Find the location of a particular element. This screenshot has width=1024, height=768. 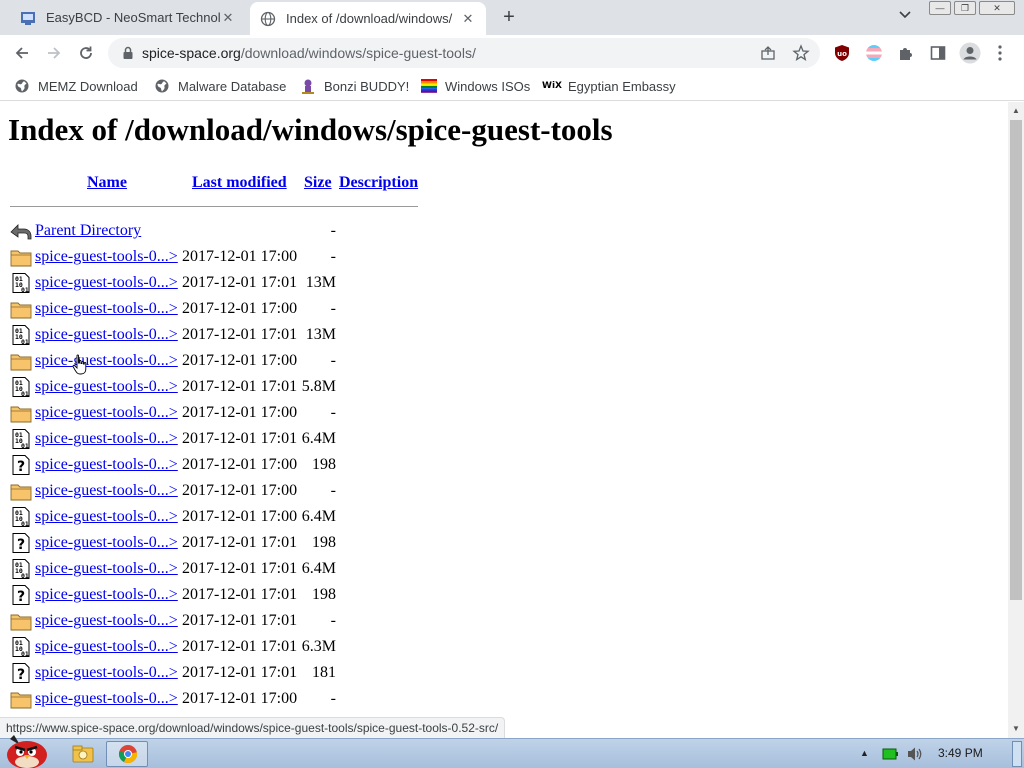

chrome-icon is located at coordinates (128, 756).